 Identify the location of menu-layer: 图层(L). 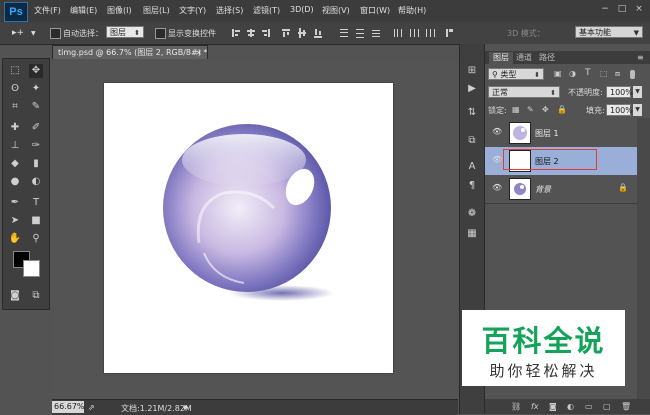
(156, 10).